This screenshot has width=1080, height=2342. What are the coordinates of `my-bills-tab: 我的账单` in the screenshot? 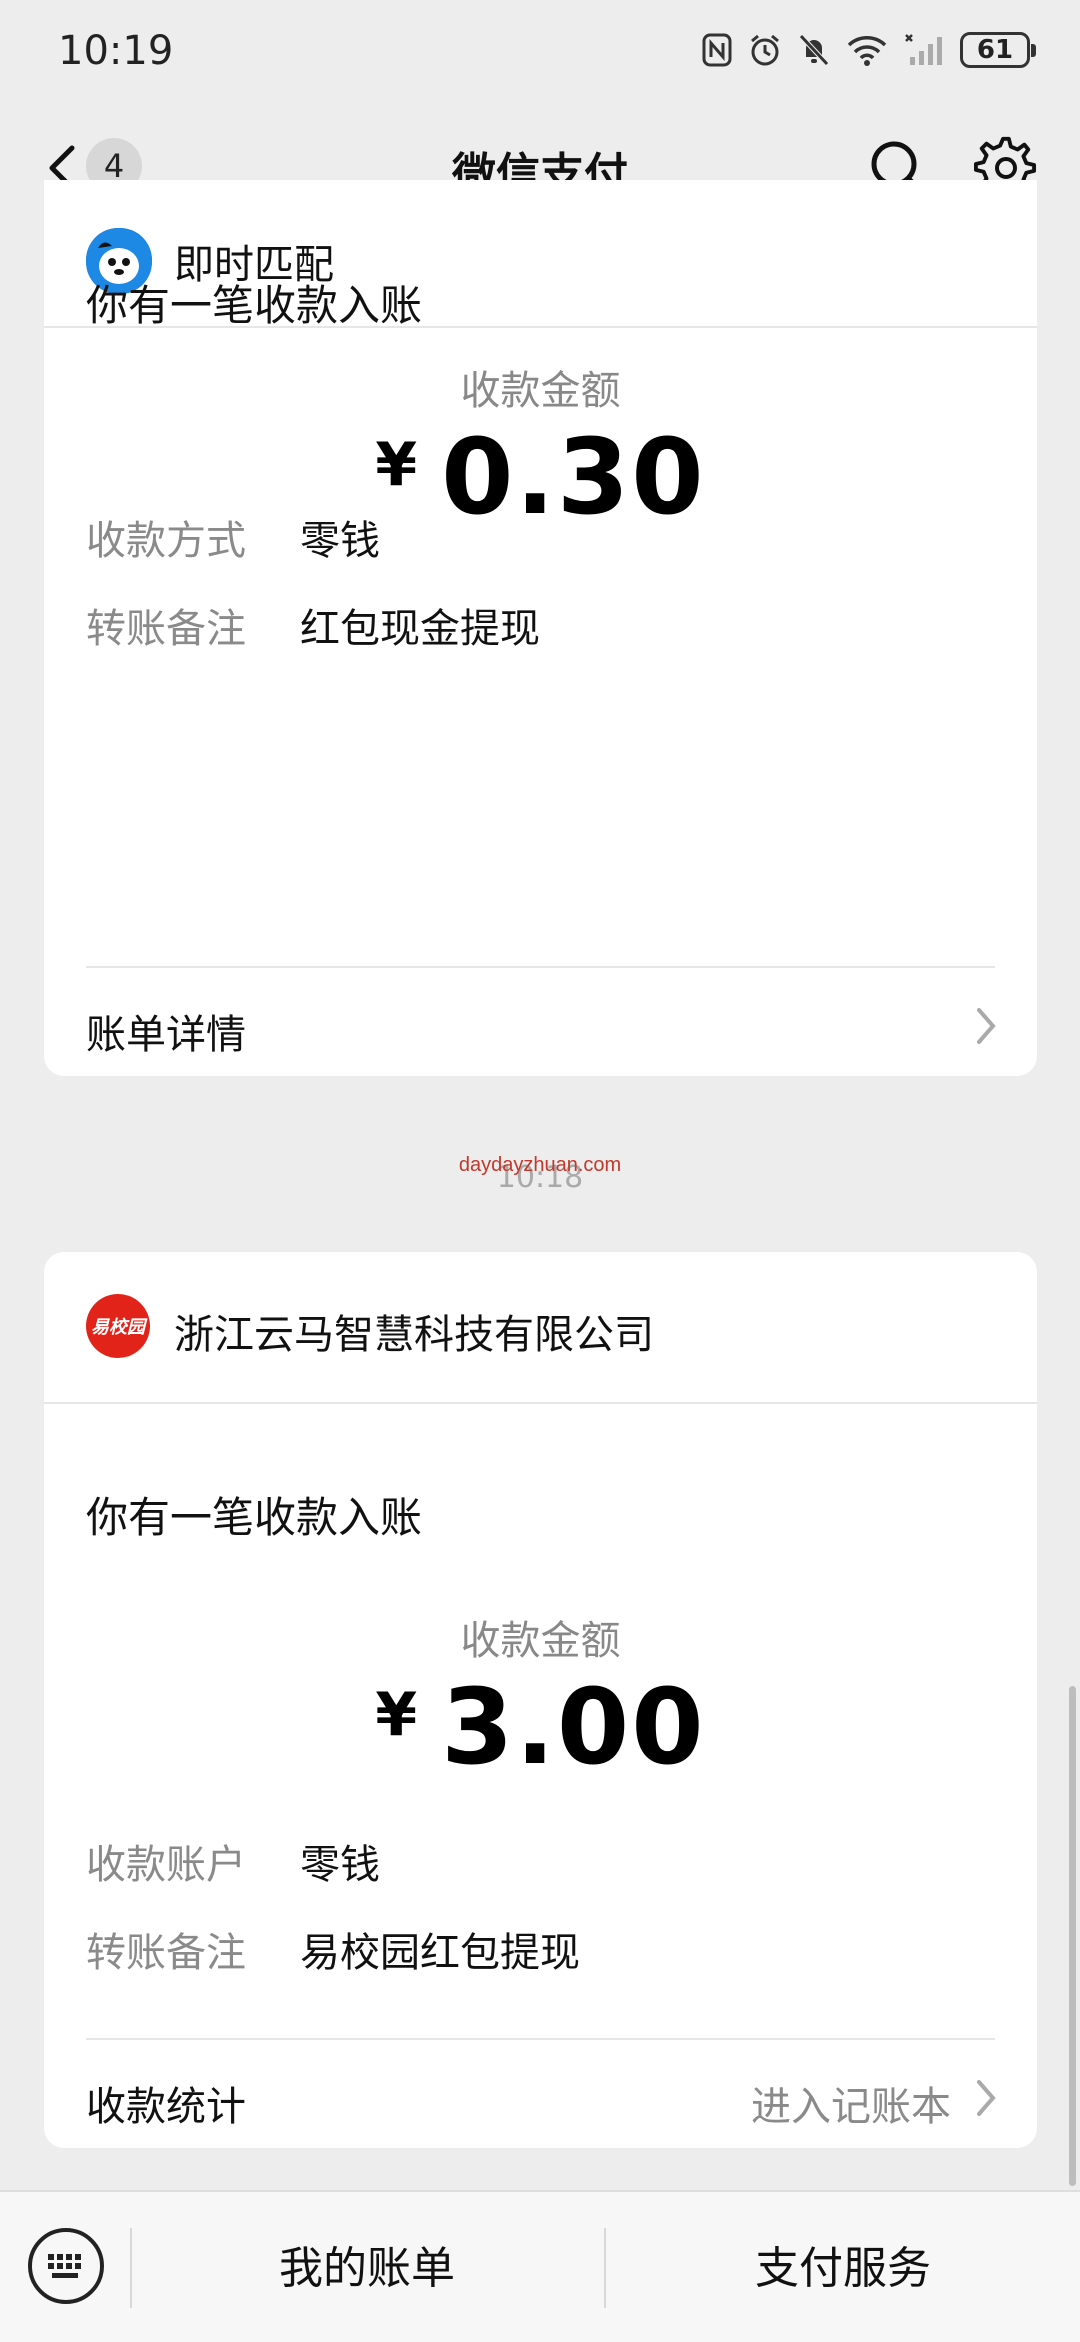 It's located at (367, 2264).